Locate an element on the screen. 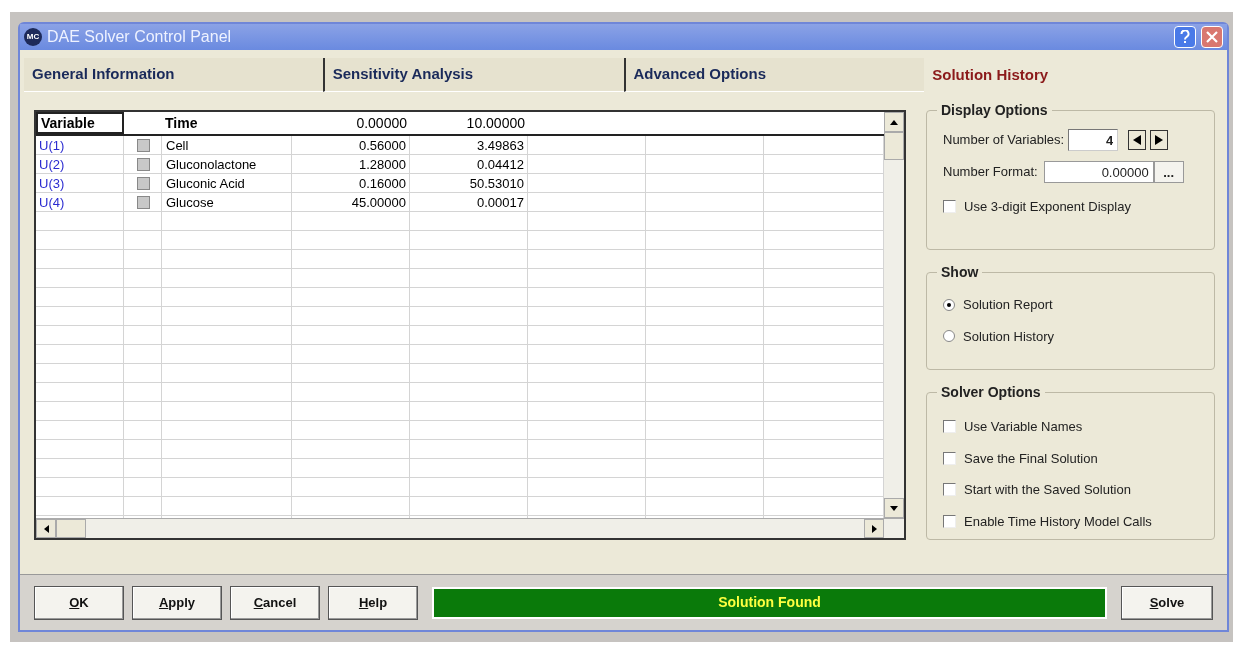 This screenshot has height=653, width=1243. tab: Sensitivity Analysis is located at coordinates (473, 75).